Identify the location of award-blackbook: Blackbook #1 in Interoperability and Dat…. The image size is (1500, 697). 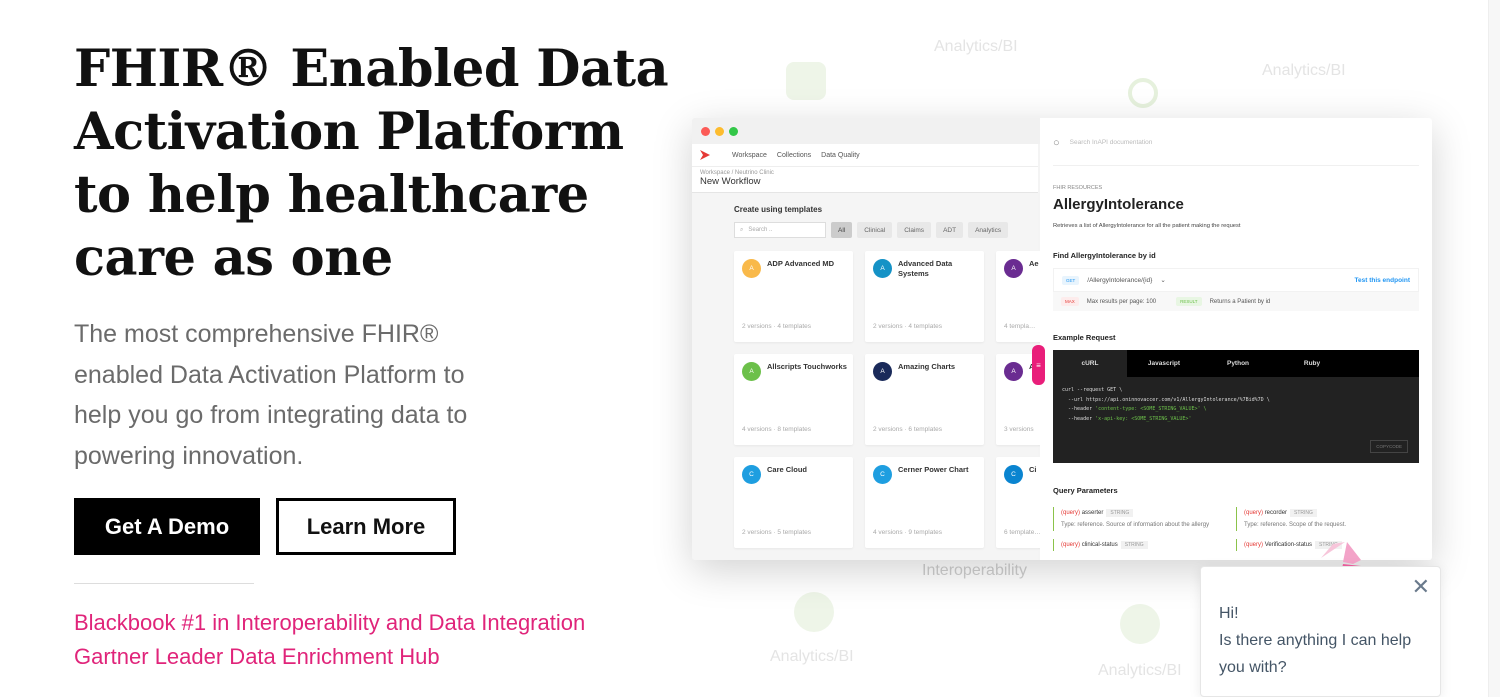
(330, 622).